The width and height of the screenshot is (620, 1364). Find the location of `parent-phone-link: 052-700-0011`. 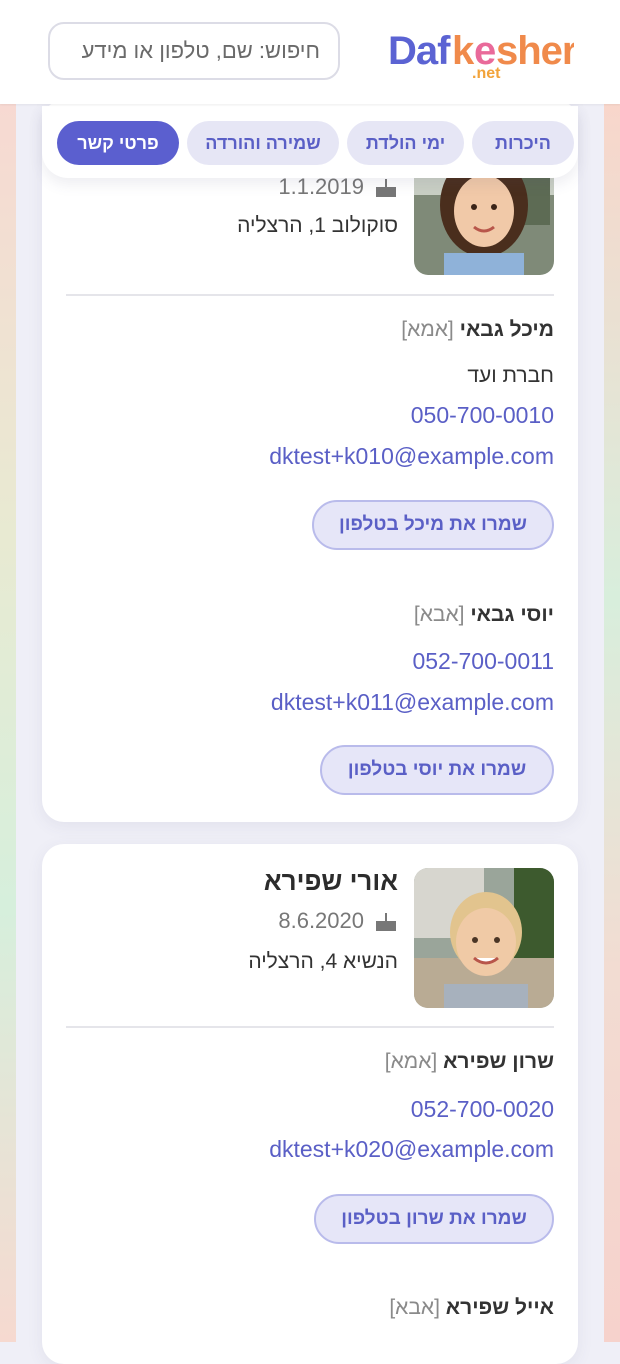

parent-phone-link: 052-700-0011 is located at coordinates (483, 661).